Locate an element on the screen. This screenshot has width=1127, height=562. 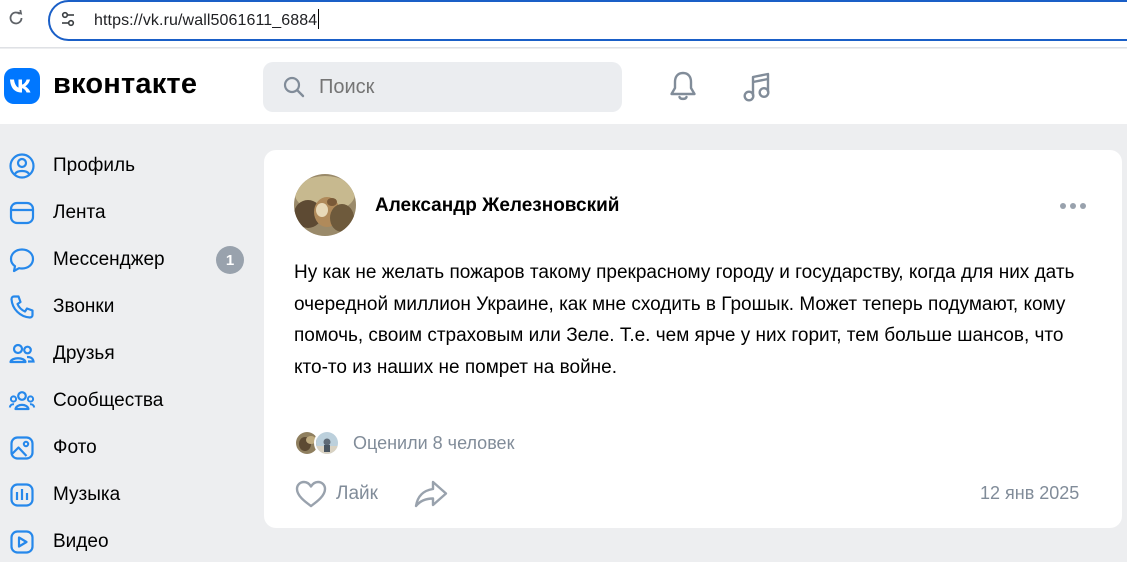
more-options-icon is located at coordinates (1073, 206).